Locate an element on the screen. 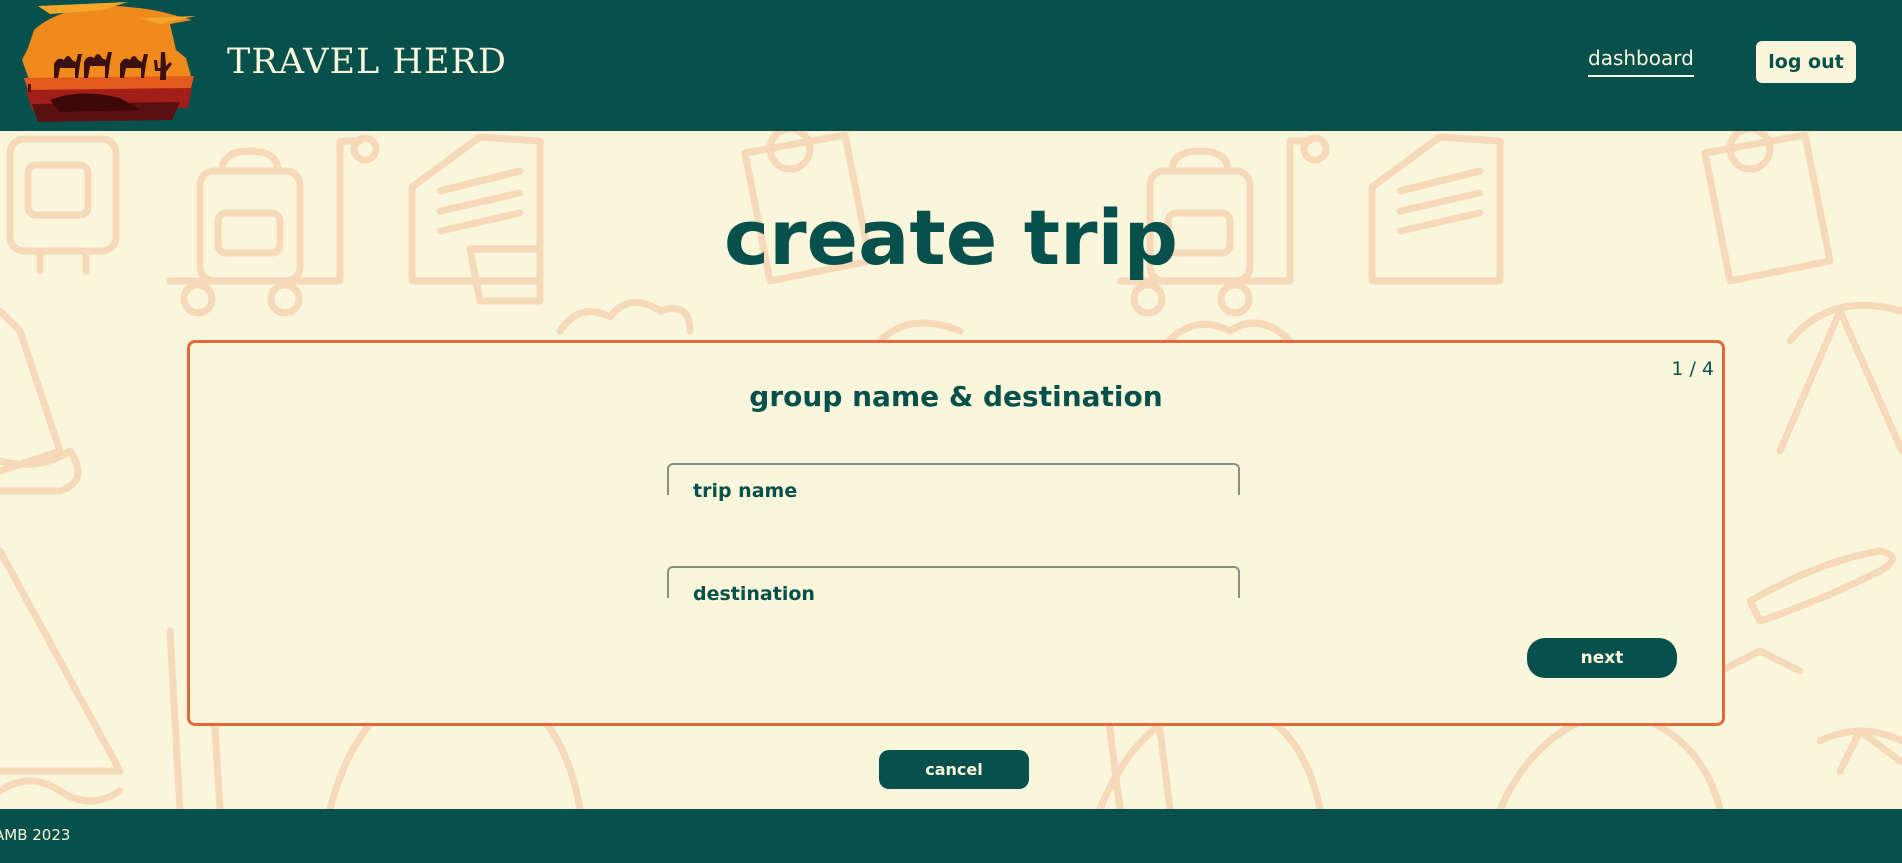 The image size is (1902, 863). logout-button: log out is located at coordinates (1806, 62).